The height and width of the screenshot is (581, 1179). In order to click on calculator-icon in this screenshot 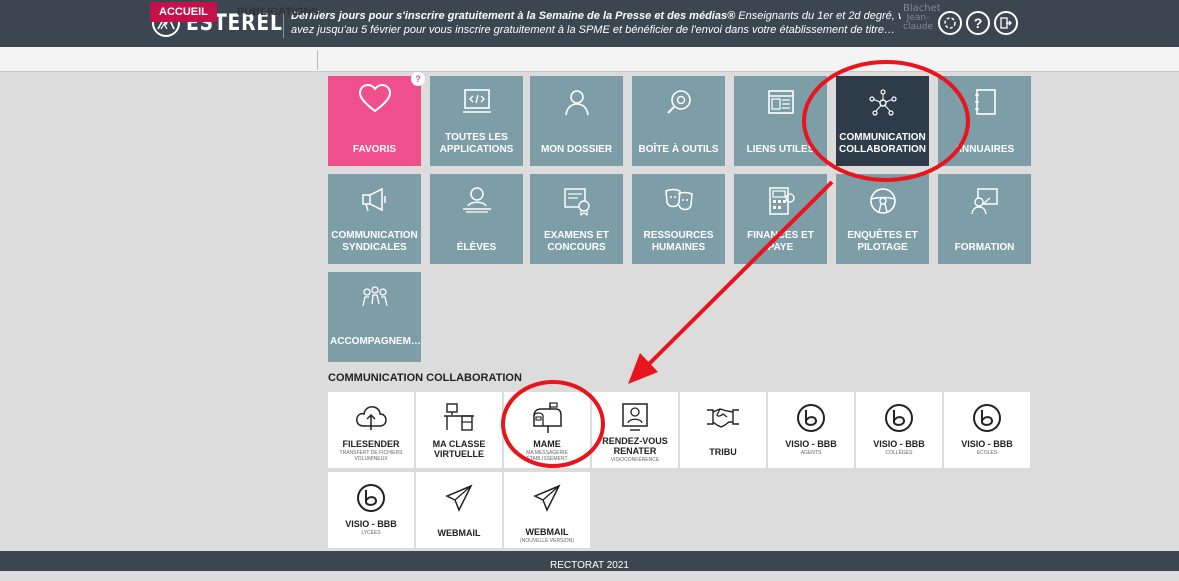, I will do `click(780, 201)`.